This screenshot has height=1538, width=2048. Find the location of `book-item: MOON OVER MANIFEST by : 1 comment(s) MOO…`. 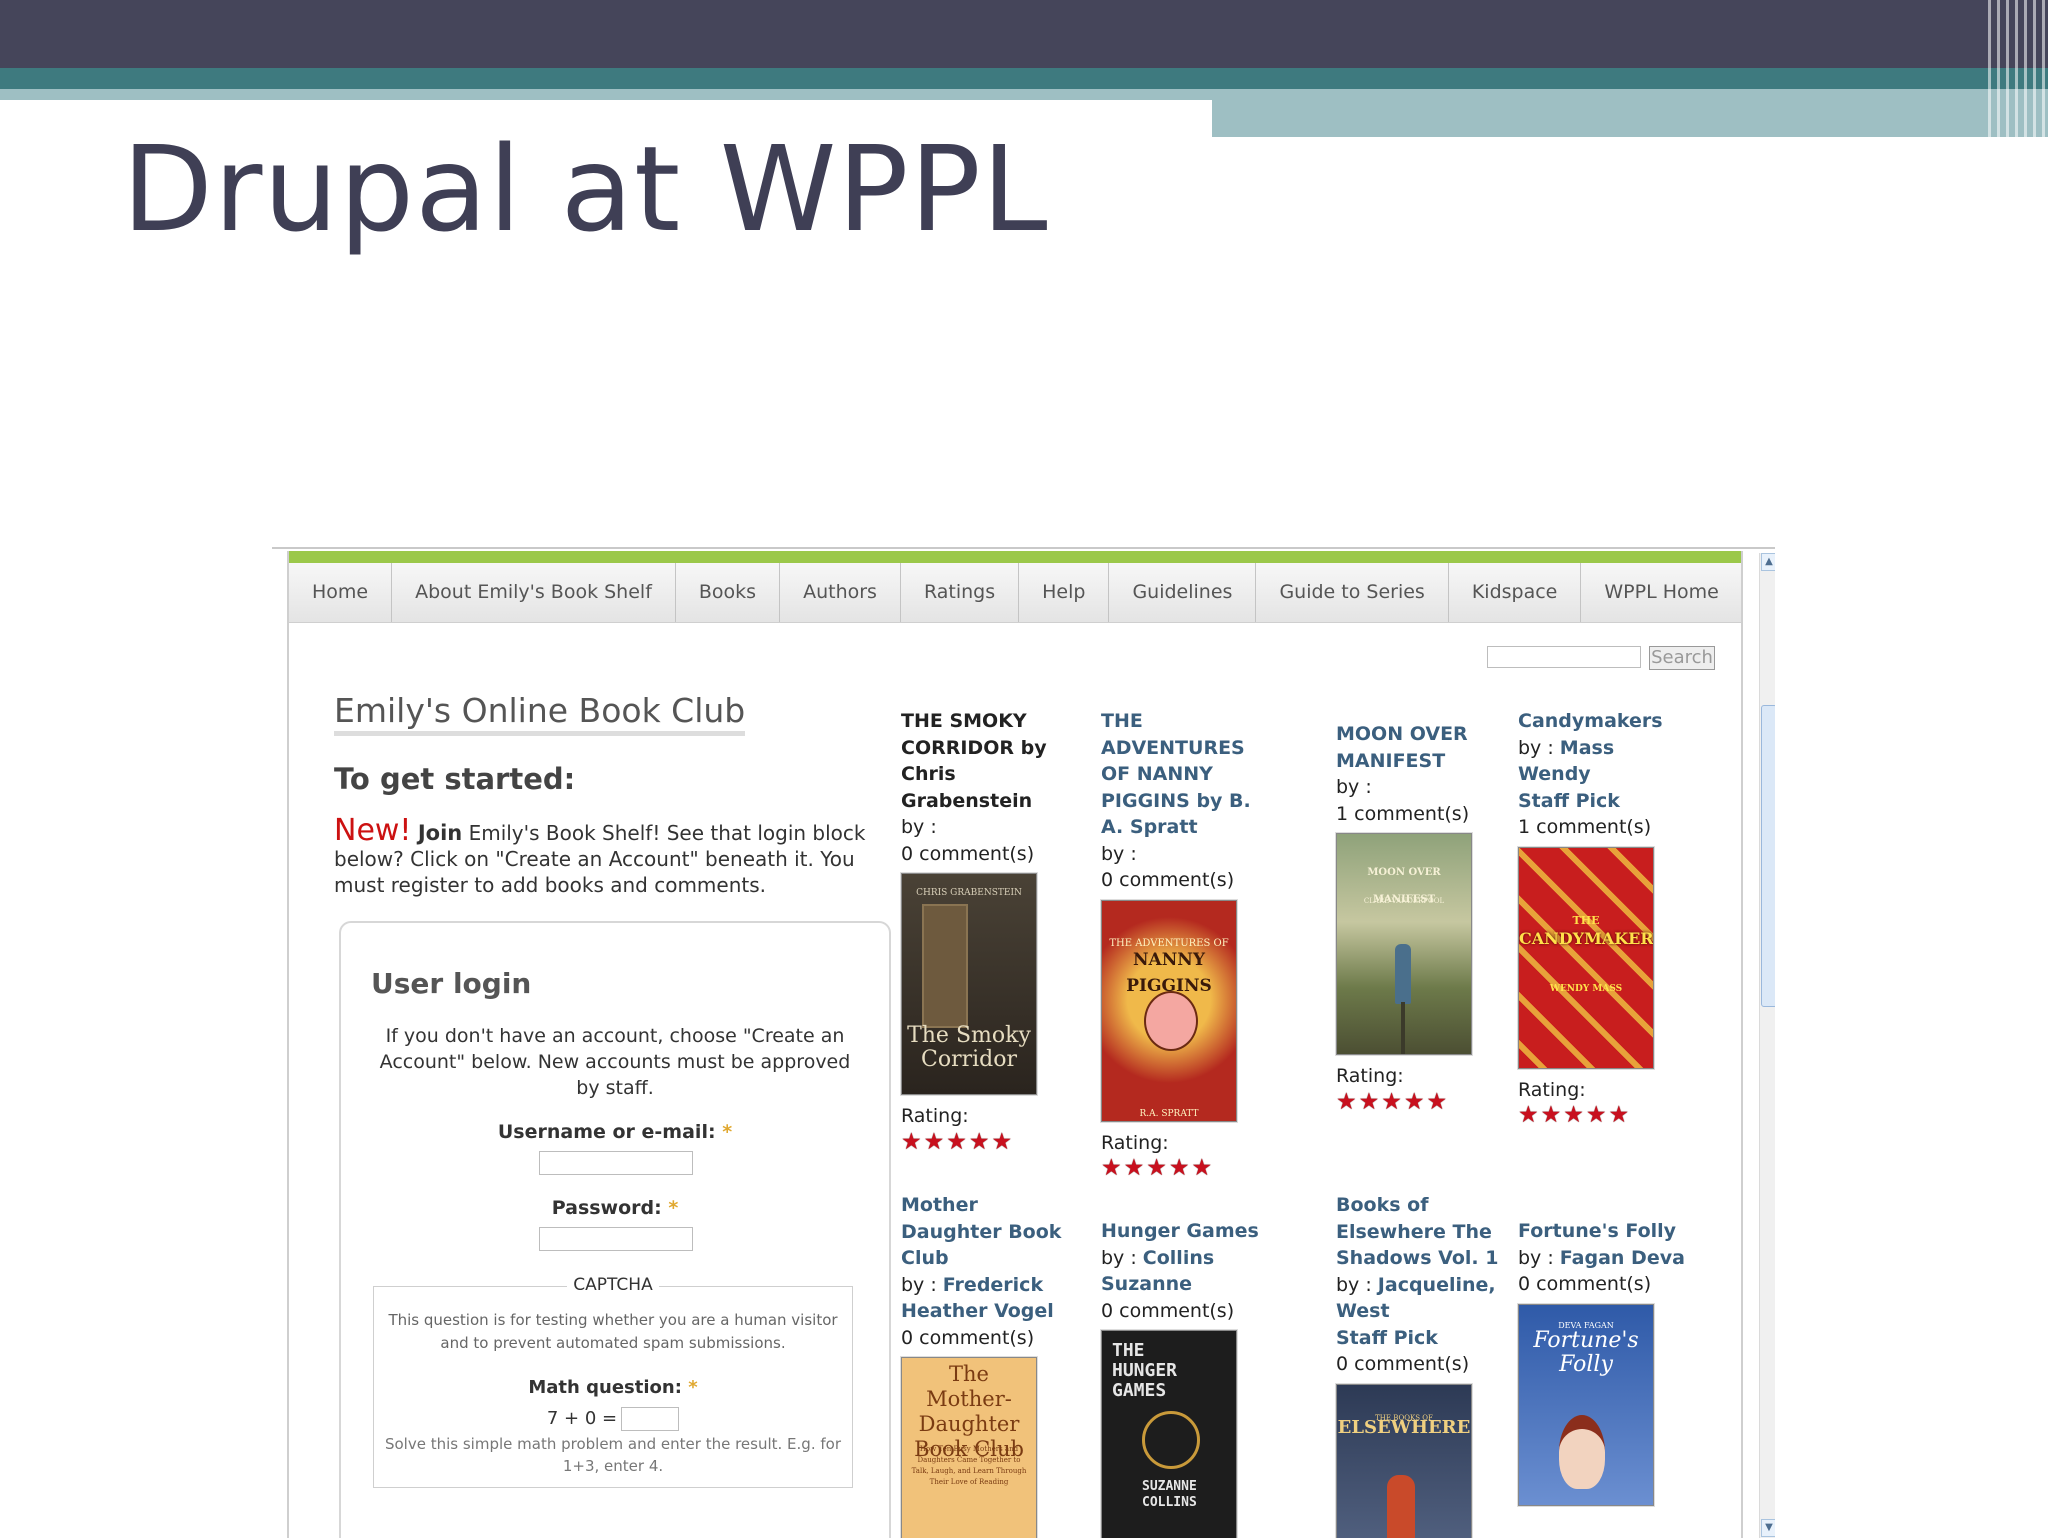

book-item: MOON OVER MANIFEST by : 1 comment(s) MOO… is located at coordinates (1423, 917).